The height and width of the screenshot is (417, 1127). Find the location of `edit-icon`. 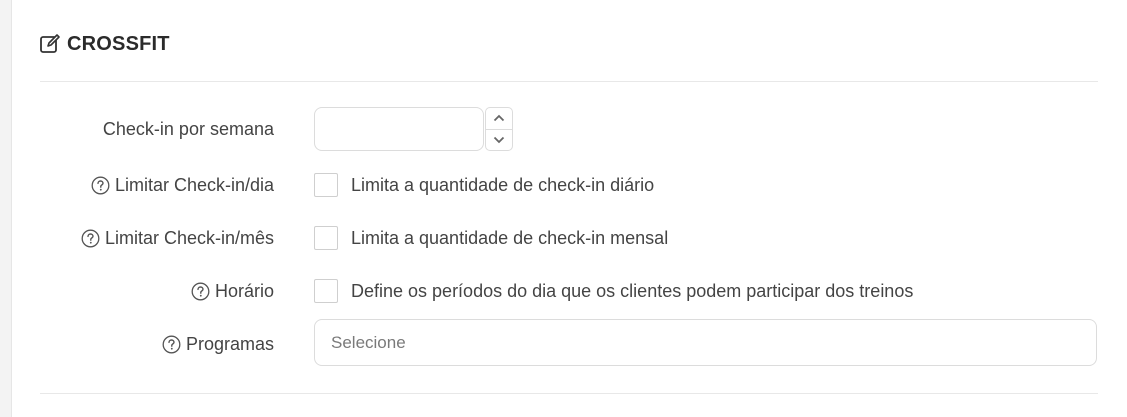

edit-icon is located at coordinates (50, 44).